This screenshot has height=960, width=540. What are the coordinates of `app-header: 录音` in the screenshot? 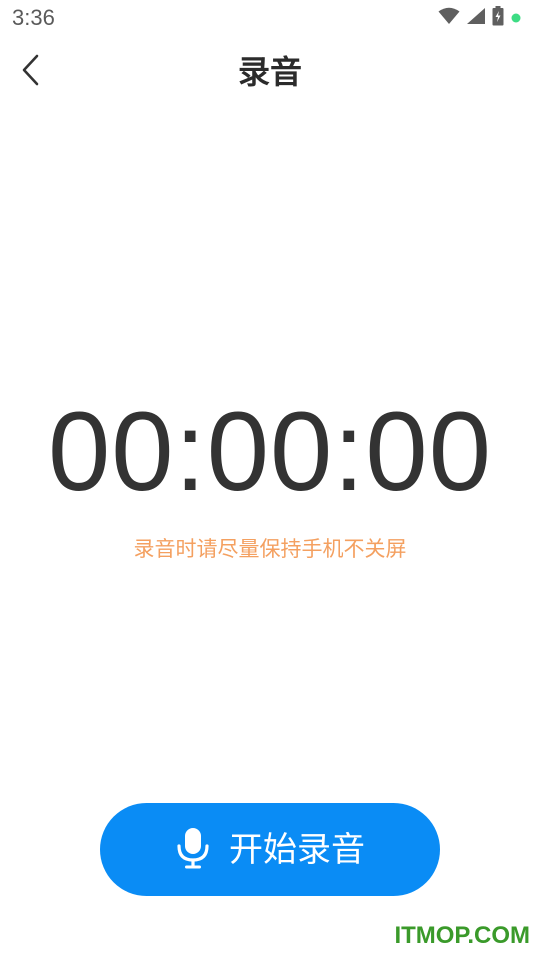 It's located at (270, 73).